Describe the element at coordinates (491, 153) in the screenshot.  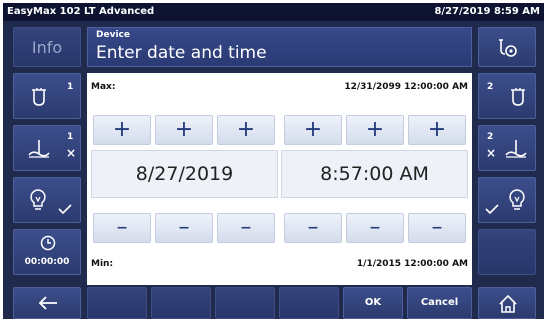
I see `stirrer-2-badge-bottom: ×` at that location.